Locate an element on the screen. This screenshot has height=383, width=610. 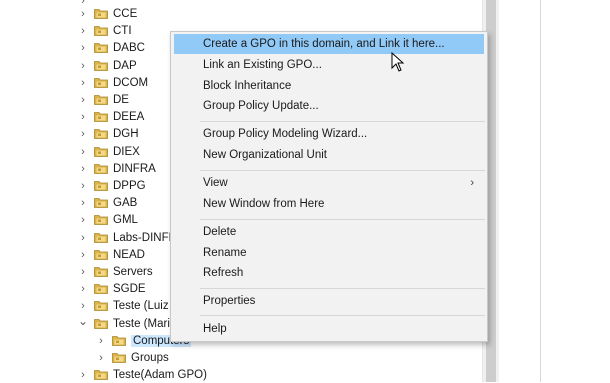
tree-item-label: CTI is located at coordinates (122, 30).